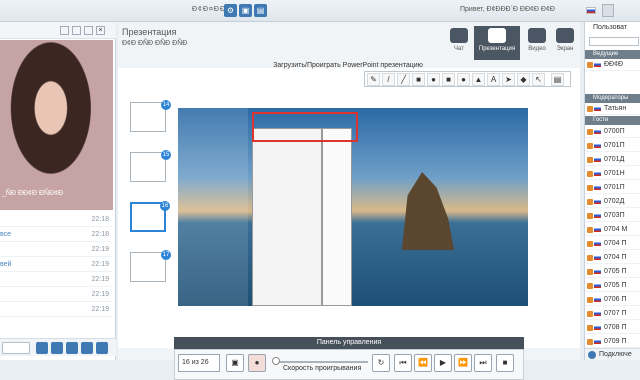  Describe the element at coordinates (614, 41) in the screenshot. I see `users-search-input` at that location.